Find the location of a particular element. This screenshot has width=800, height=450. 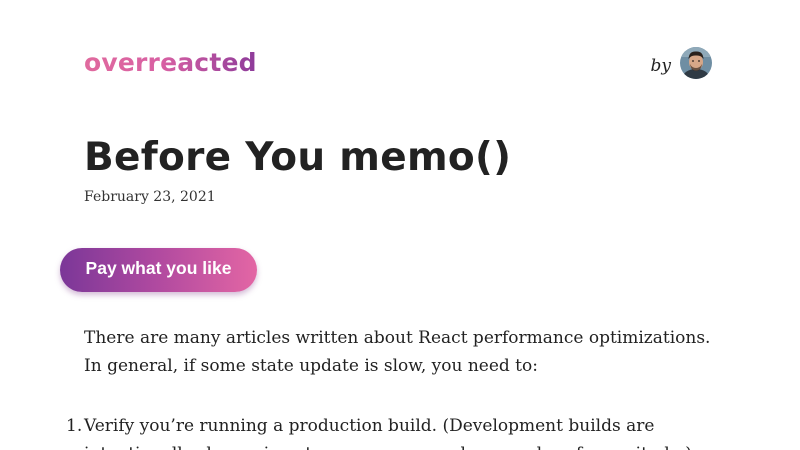

list-item-number: 1. is located at coordinates (74, 426).